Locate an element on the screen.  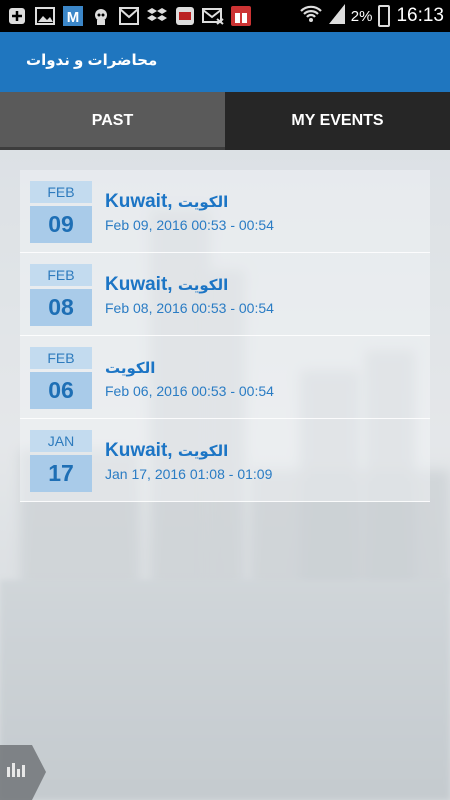
gift-icon is located at coordinates (241, 16).